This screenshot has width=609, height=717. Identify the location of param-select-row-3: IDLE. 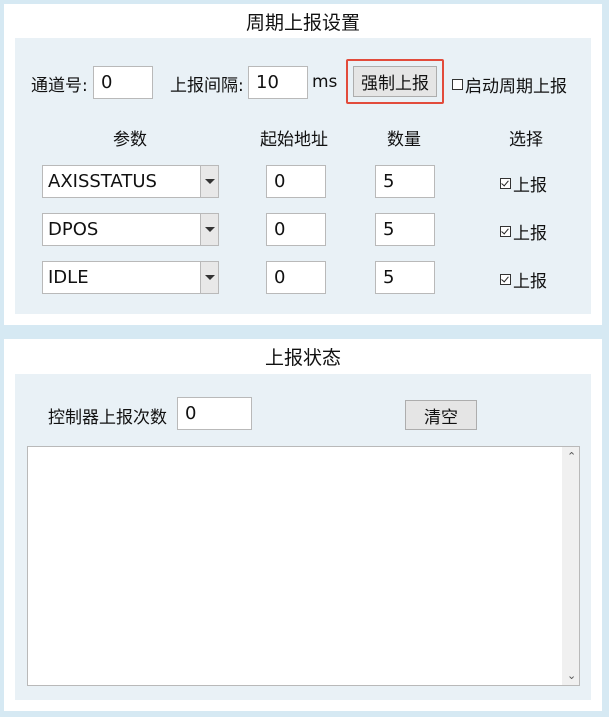
(130, 277).